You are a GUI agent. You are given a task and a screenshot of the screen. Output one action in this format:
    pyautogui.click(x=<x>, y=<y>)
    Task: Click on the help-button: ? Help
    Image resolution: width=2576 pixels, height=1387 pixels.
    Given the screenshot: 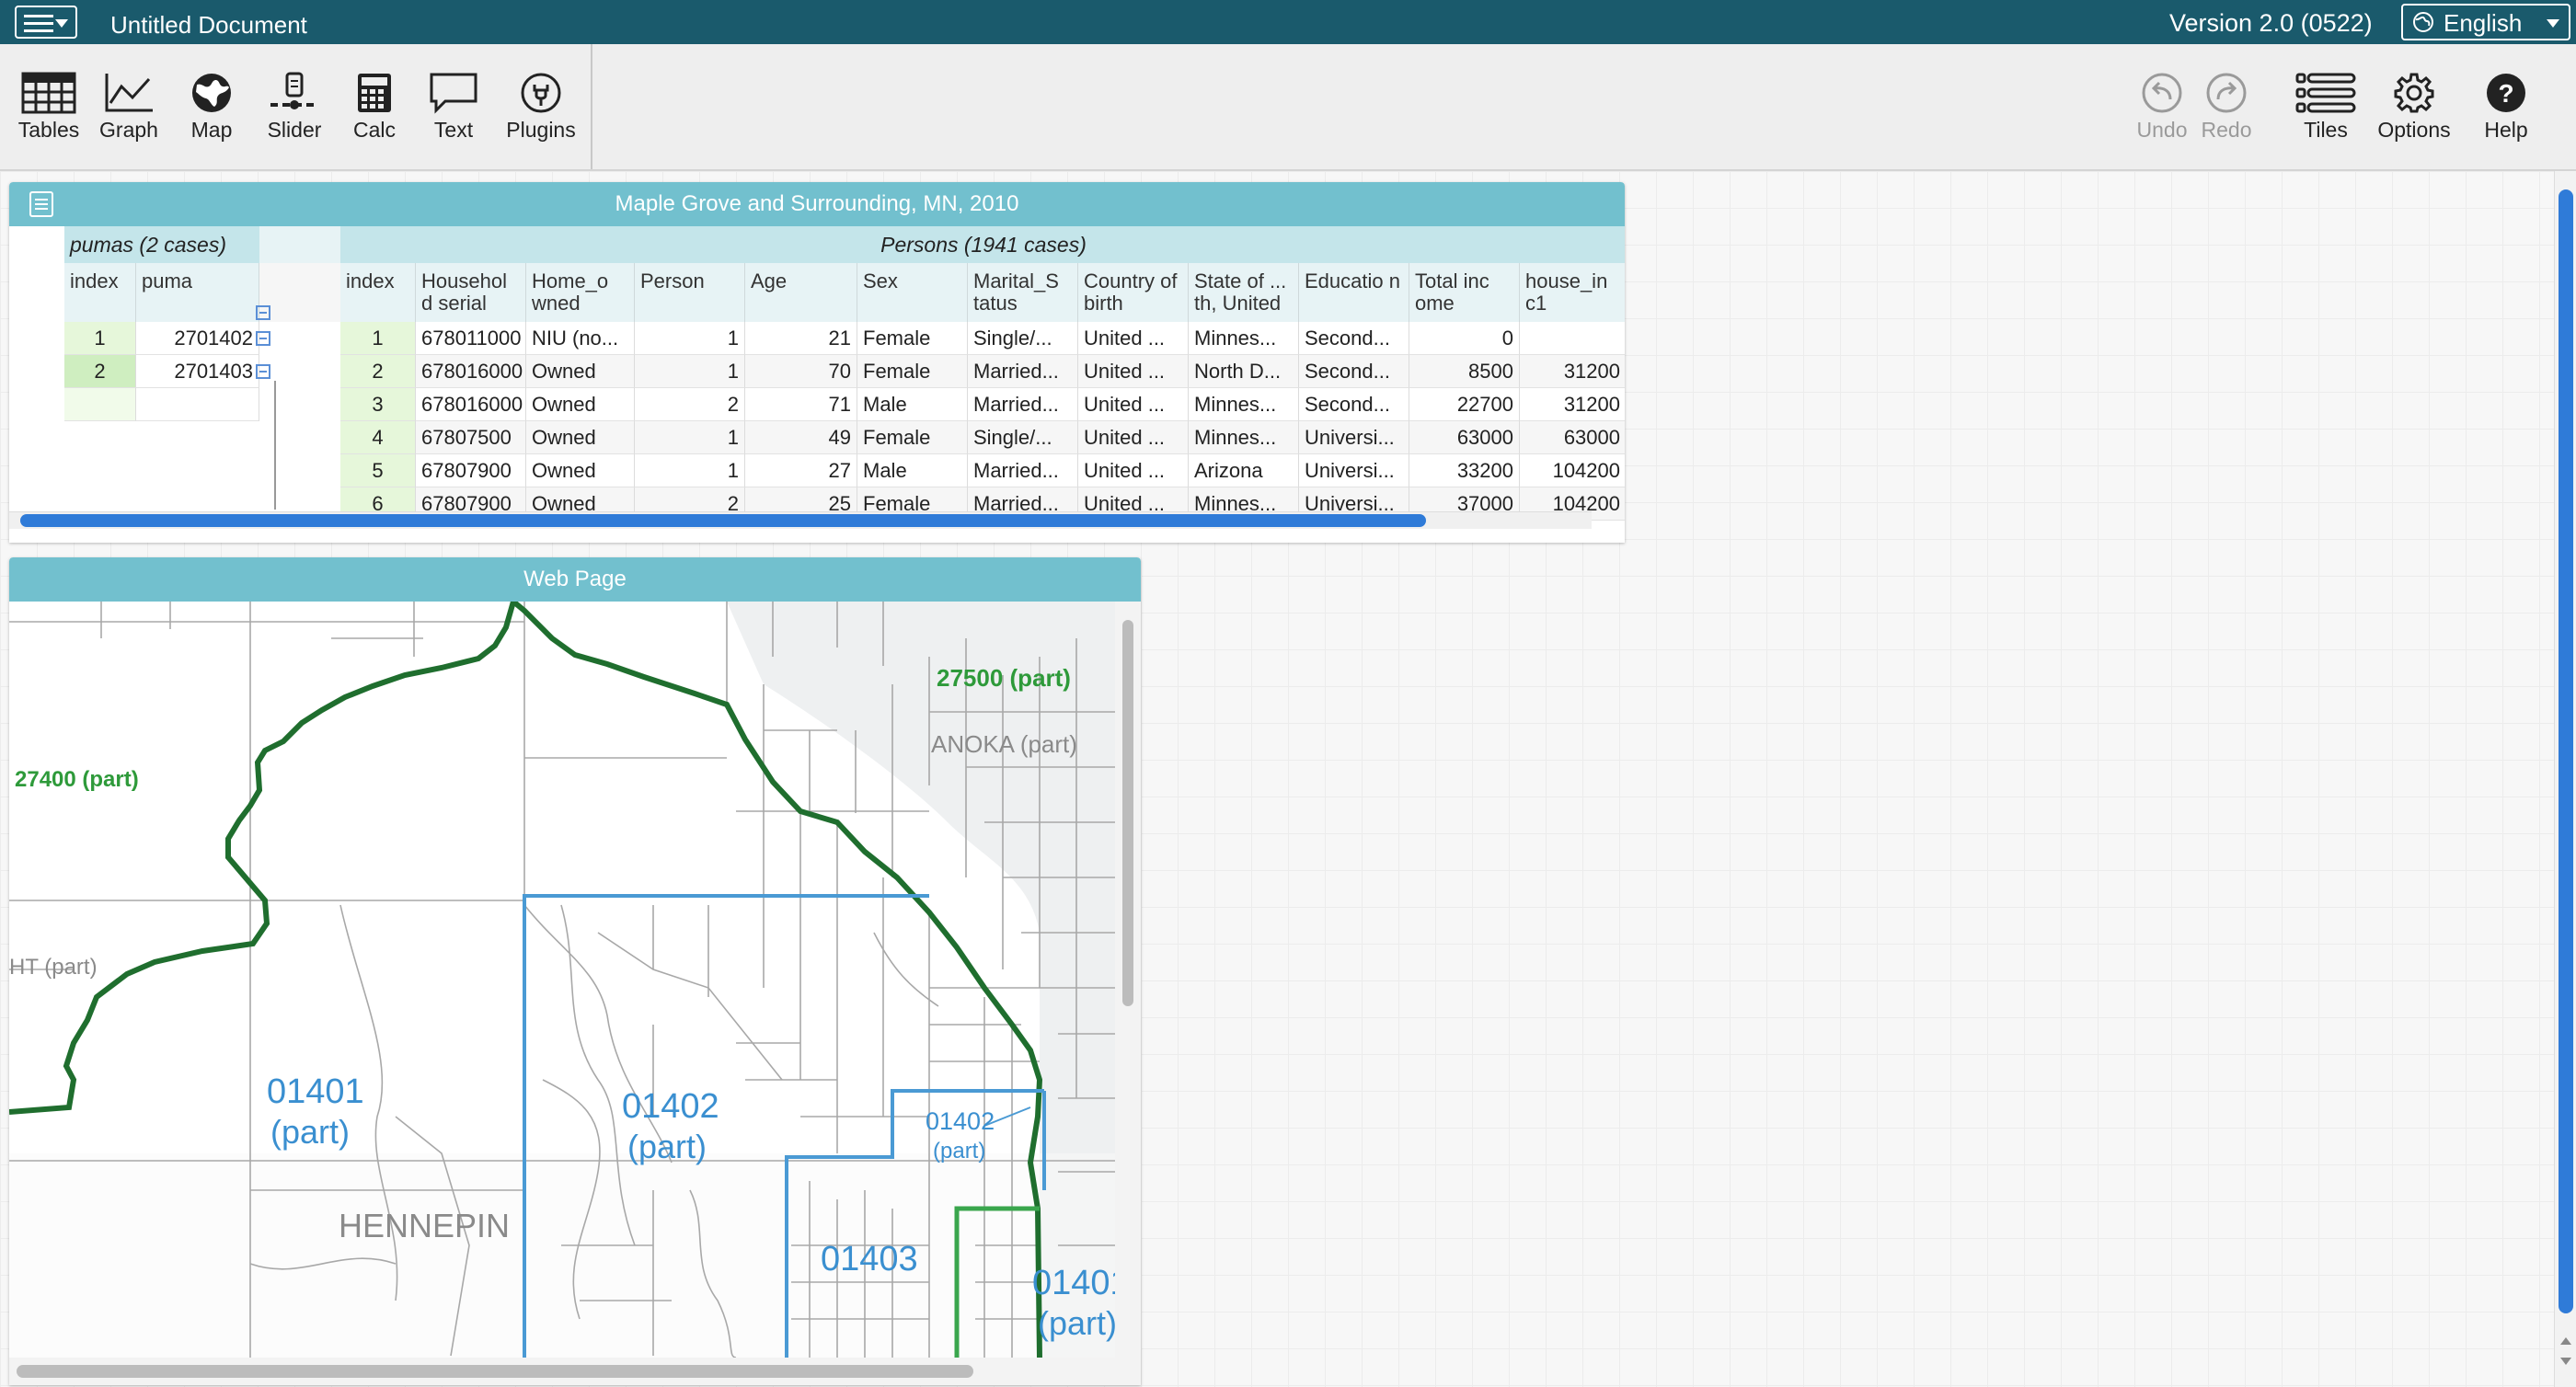 What is the action you would take?
    pyautogui.click(x=2506, y=107)
    